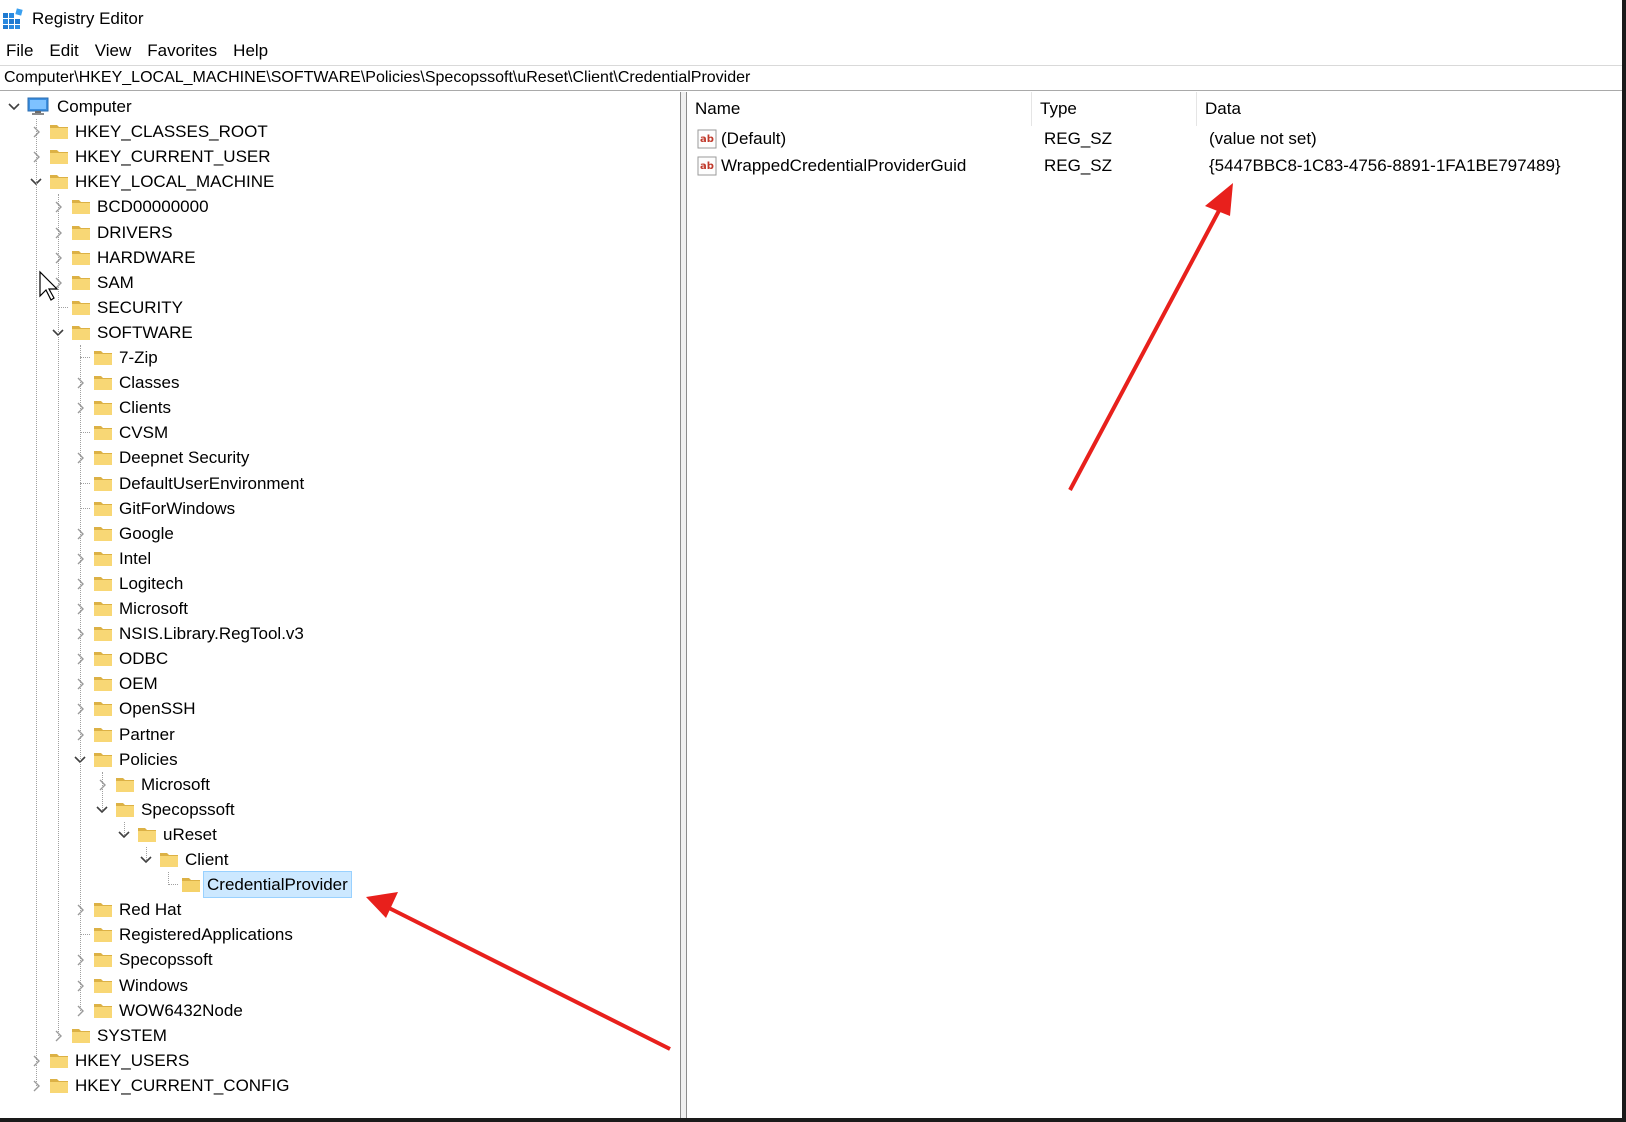 The image size is (1626, 1122). Describe the element at coordinates (337, 608) in the screenshot. I see `tree-node: Microsoft` at that location.